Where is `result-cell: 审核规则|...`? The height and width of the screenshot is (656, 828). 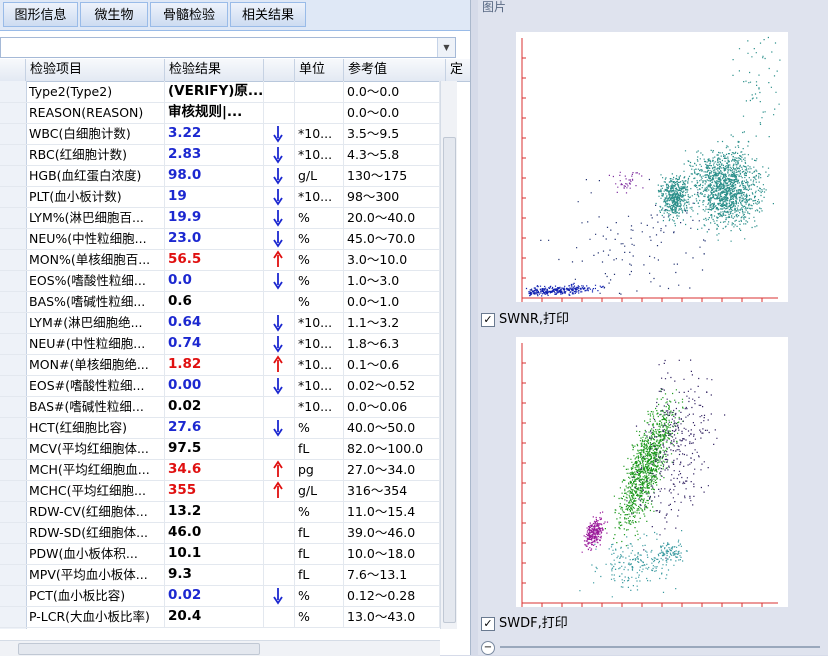
result-cell: 审核规则|... is located at coordinates (214, 112).